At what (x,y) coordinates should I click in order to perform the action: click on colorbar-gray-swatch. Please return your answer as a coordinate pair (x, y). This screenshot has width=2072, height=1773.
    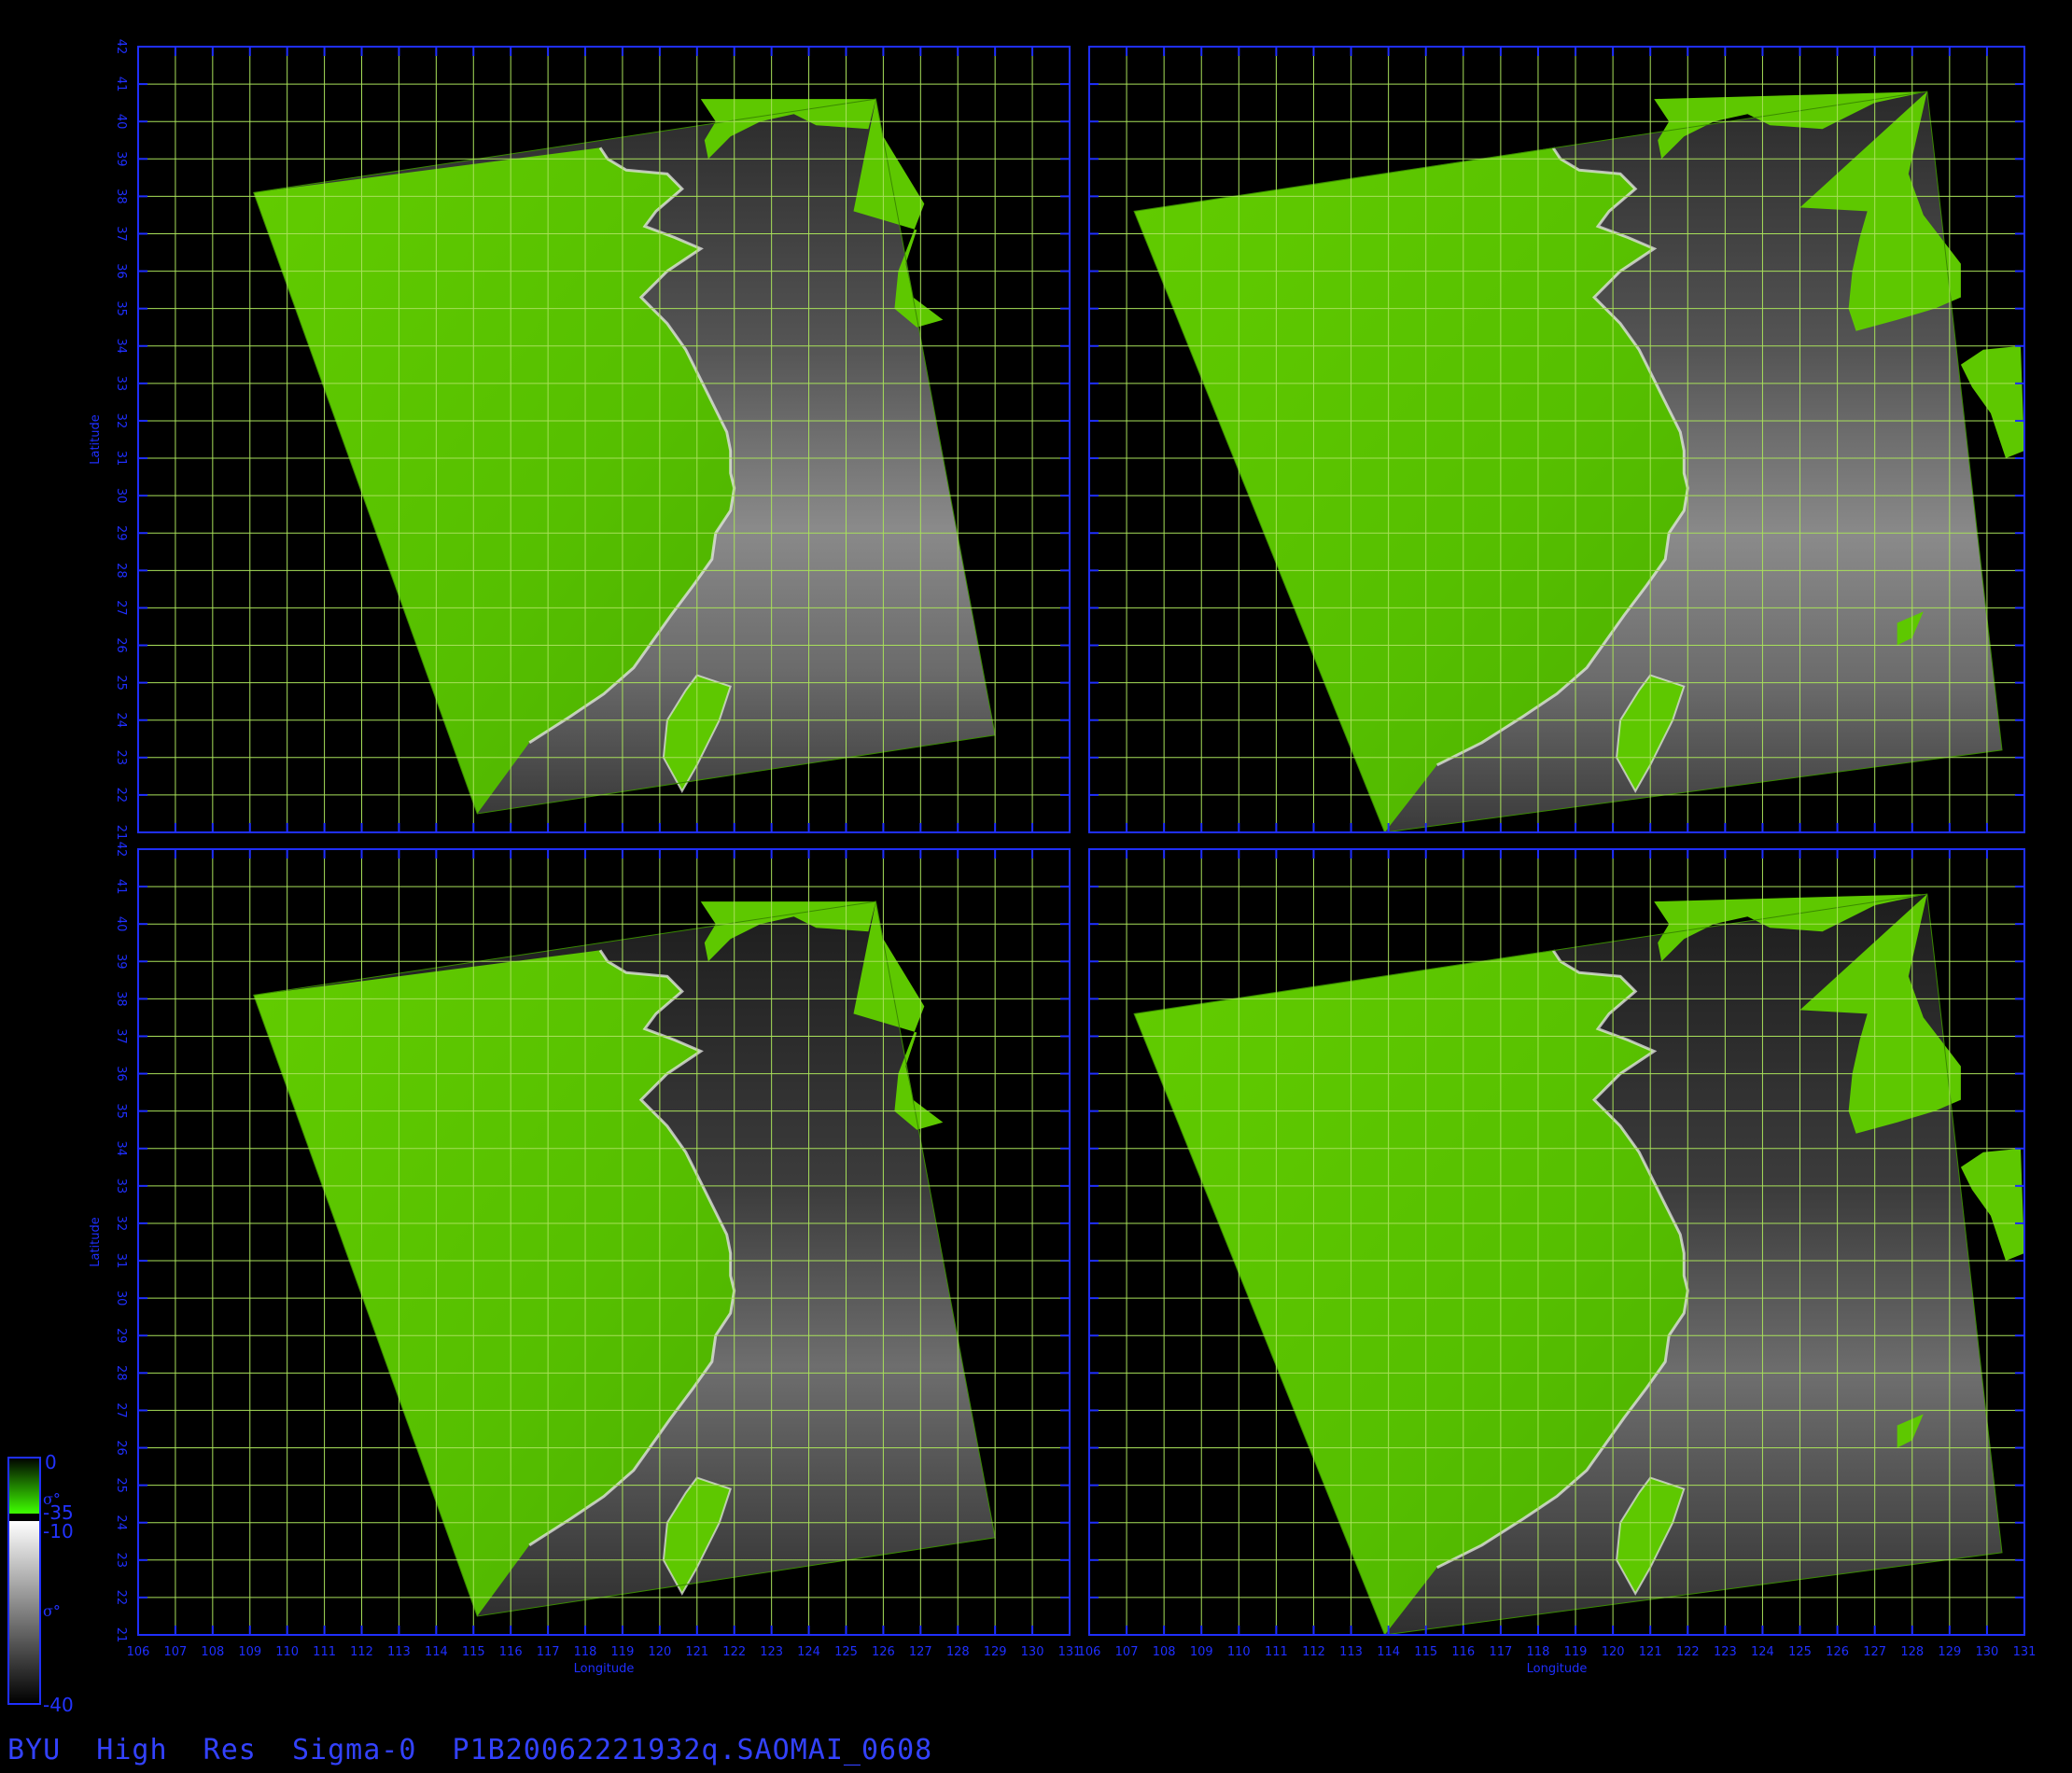
    Looking at the image, I should click on (24, 1612).